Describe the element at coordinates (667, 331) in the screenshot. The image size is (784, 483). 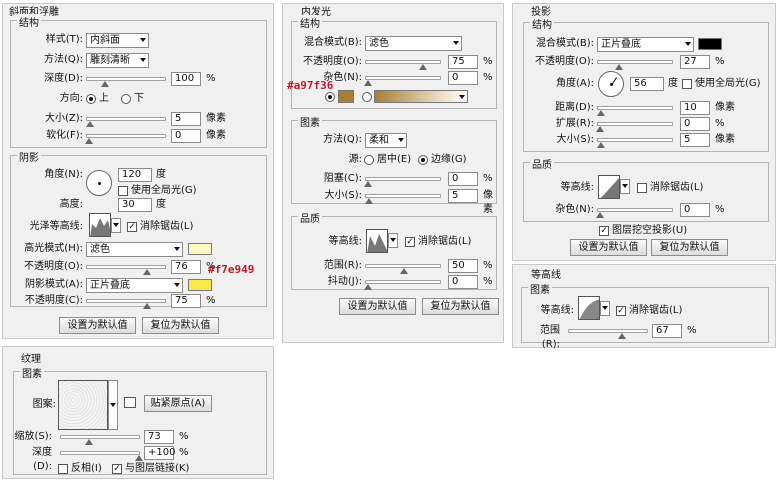
I see `ct-range-input: 67` at that location.